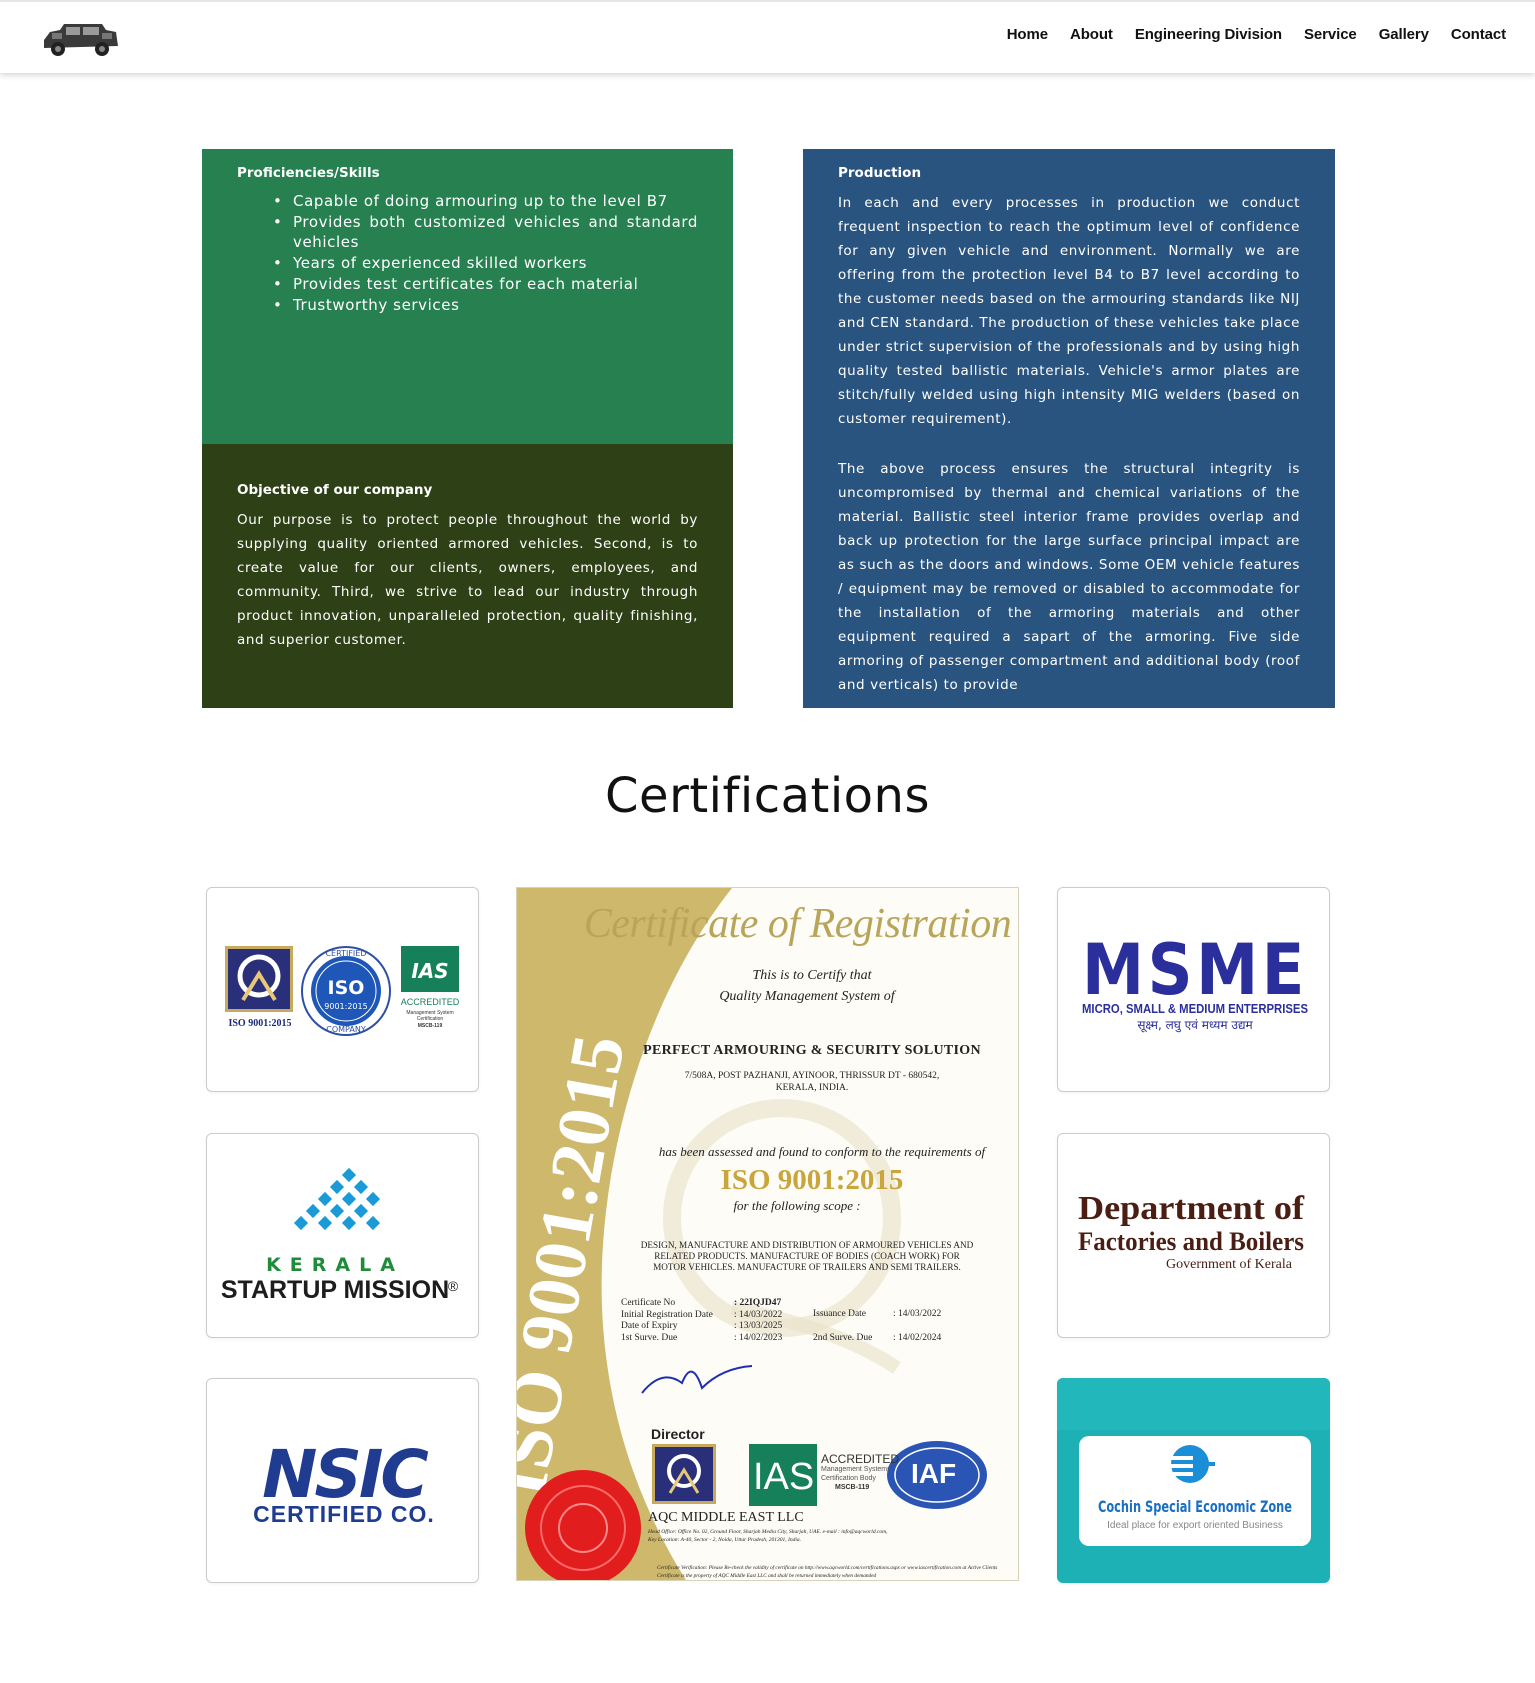  What do you see at coordinates (259, 1023) in the screenshot?
I see `iso-label: ISO 9001:2015` at bounding box center [259, 1023].